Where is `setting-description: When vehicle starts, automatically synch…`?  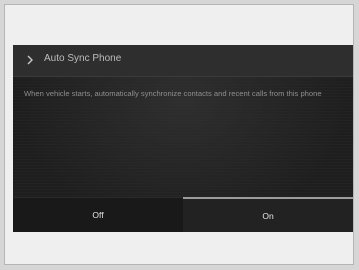
setting-description: When vehicle starts, automatically synch… is located at coordinates (173, 93).